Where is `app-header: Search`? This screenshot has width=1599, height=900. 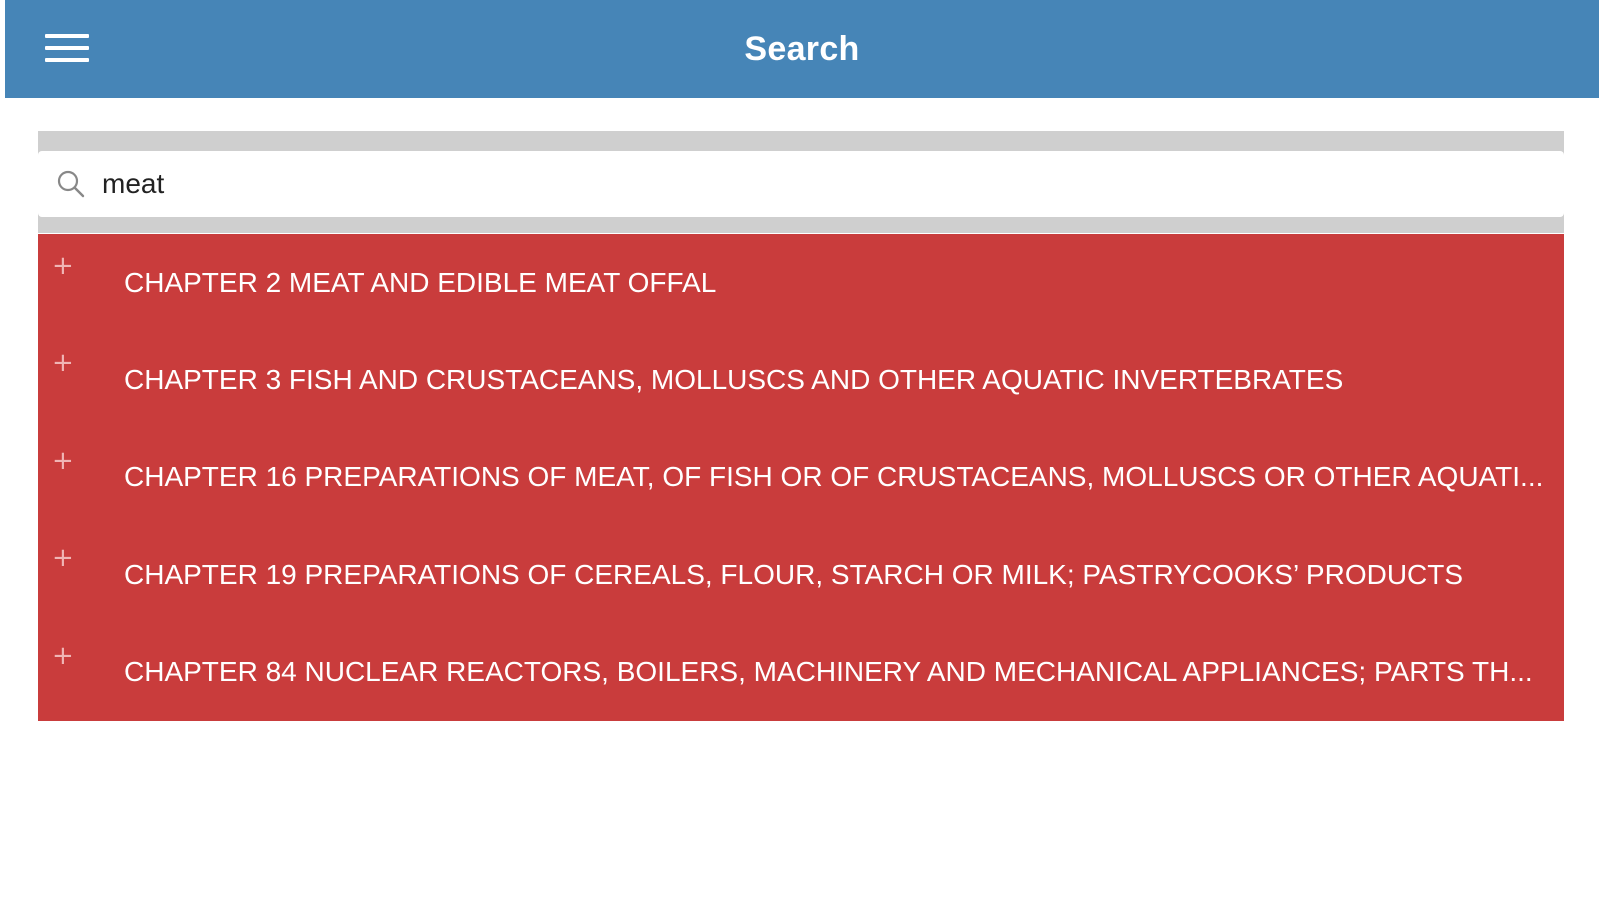
app-header: Search is located at coordinates (802, 49).